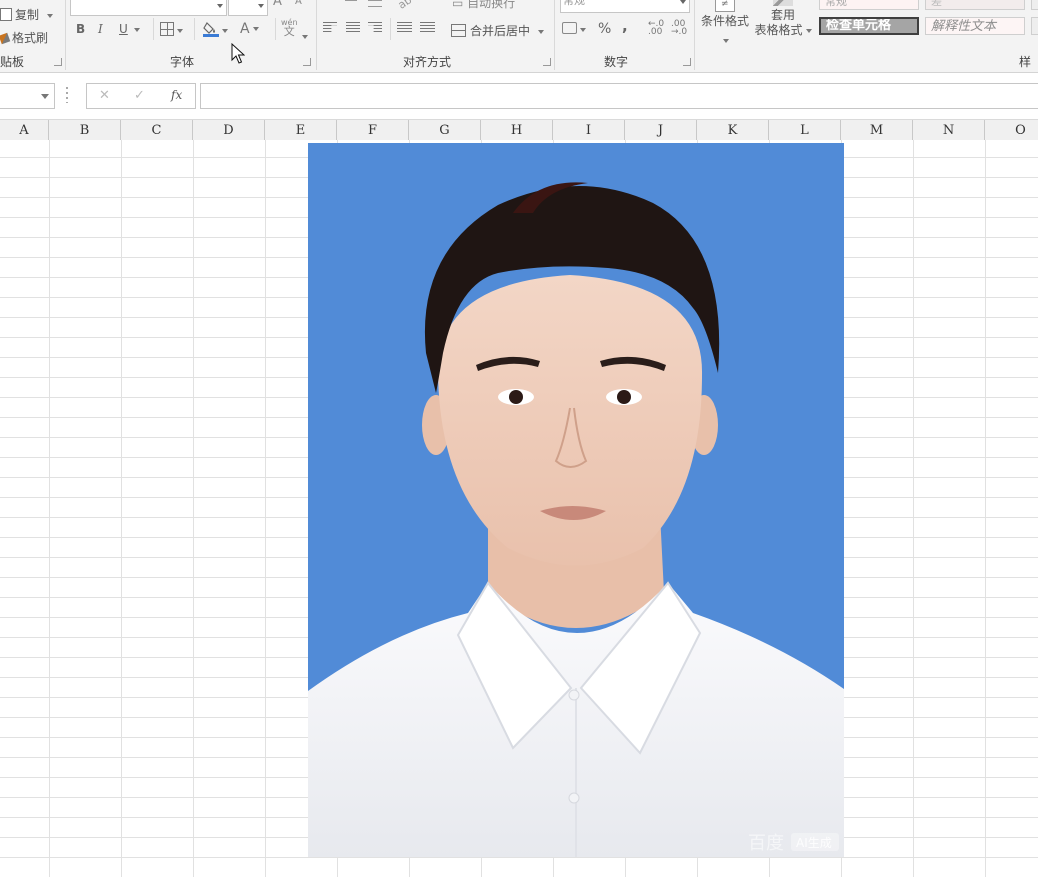 Image resolution: width=1038 pixels, height=877 pixels. Describe the element at coordinates (104, 95) in the screenshot. I see `cancel-formula-button: ✕` at that location.